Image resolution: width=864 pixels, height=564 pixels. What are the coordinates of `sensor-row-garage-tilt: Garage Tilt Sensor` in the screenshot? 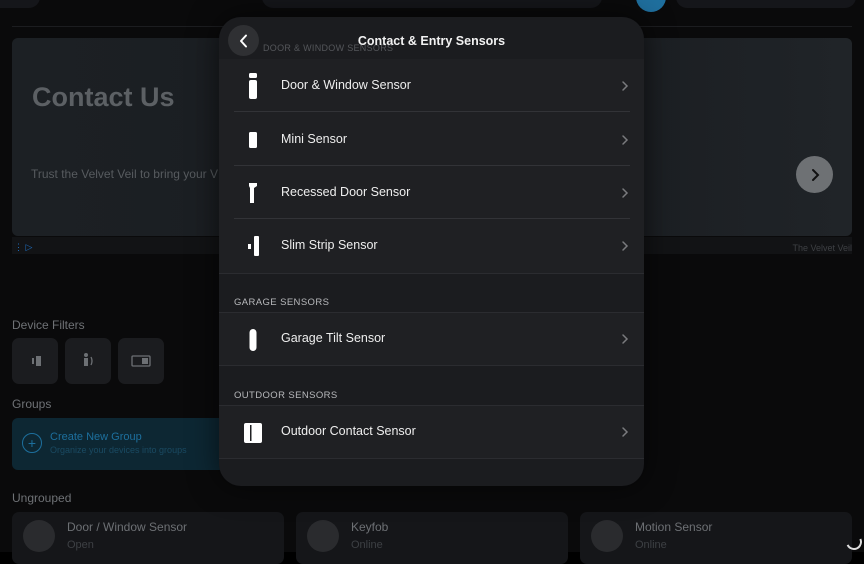 It's located at (431, 339).